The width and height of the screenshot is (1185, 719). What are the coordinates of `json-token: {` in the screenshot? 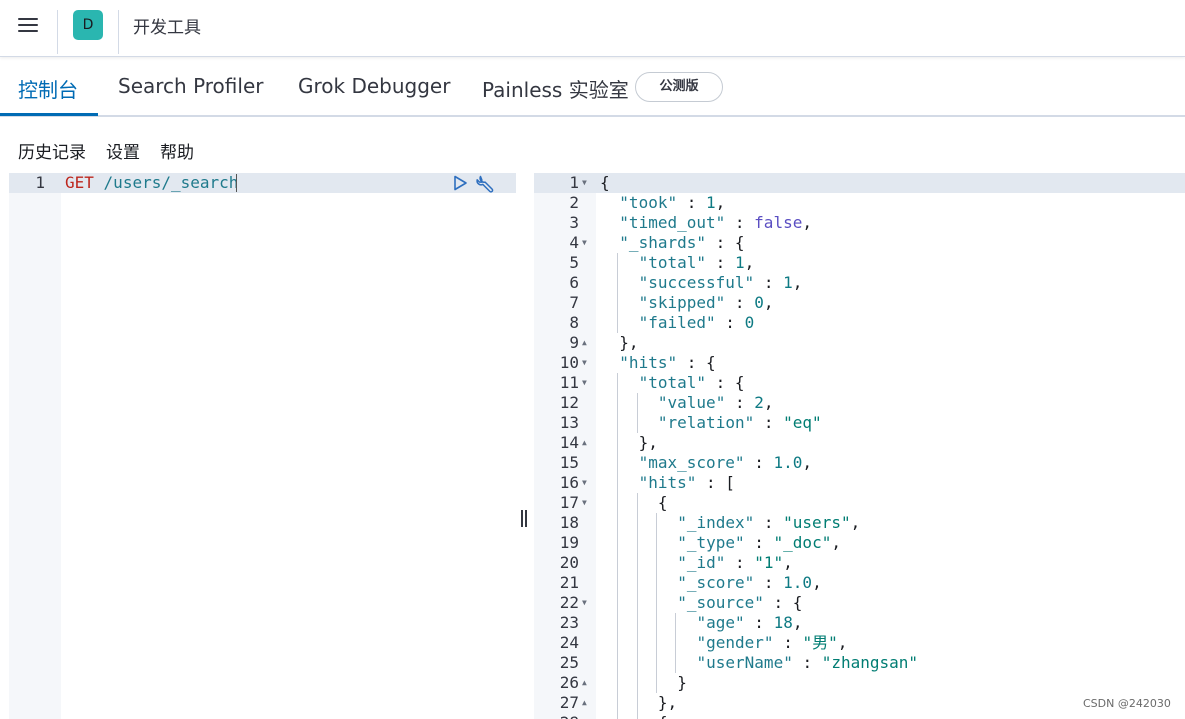 It's located at (605, 182).